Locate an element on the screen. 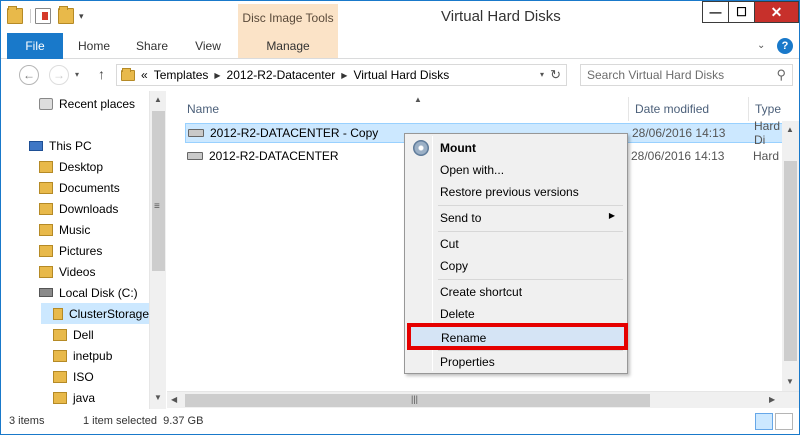  tab-file: File is located at coordinates (35, 46).